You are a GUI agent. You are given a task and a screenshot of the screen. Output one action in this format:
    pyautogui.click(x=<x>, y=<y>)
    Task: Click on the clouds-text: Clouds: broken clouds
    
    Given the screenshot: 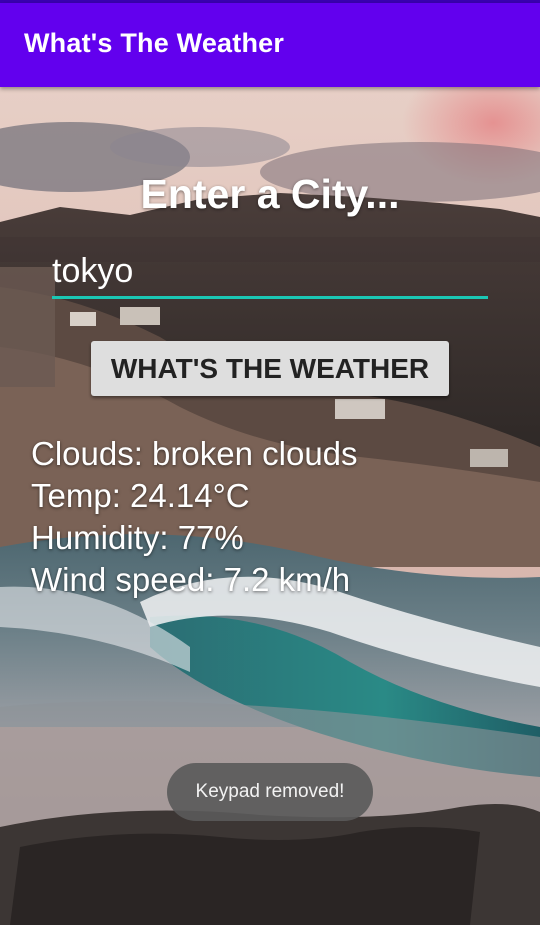 What is the action you would take?
    pyautogui.click(x=194, y=453)
    